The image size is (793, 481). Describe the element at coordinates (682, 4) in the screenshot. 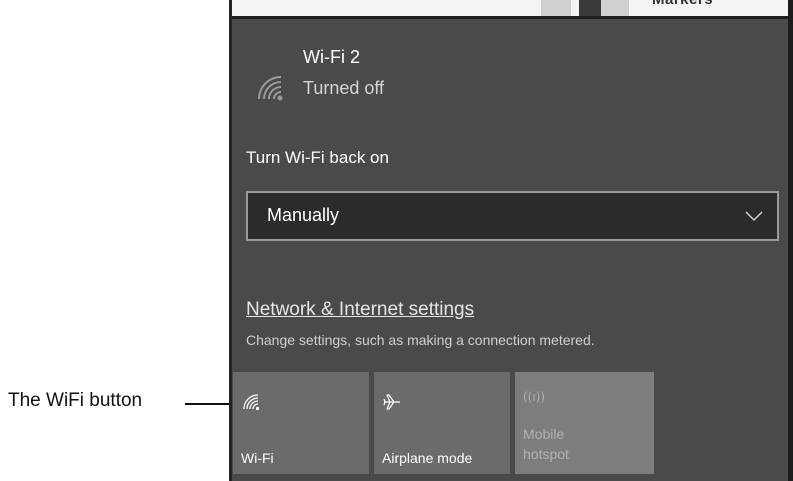

I see `background-window-text: Markers` at that location.